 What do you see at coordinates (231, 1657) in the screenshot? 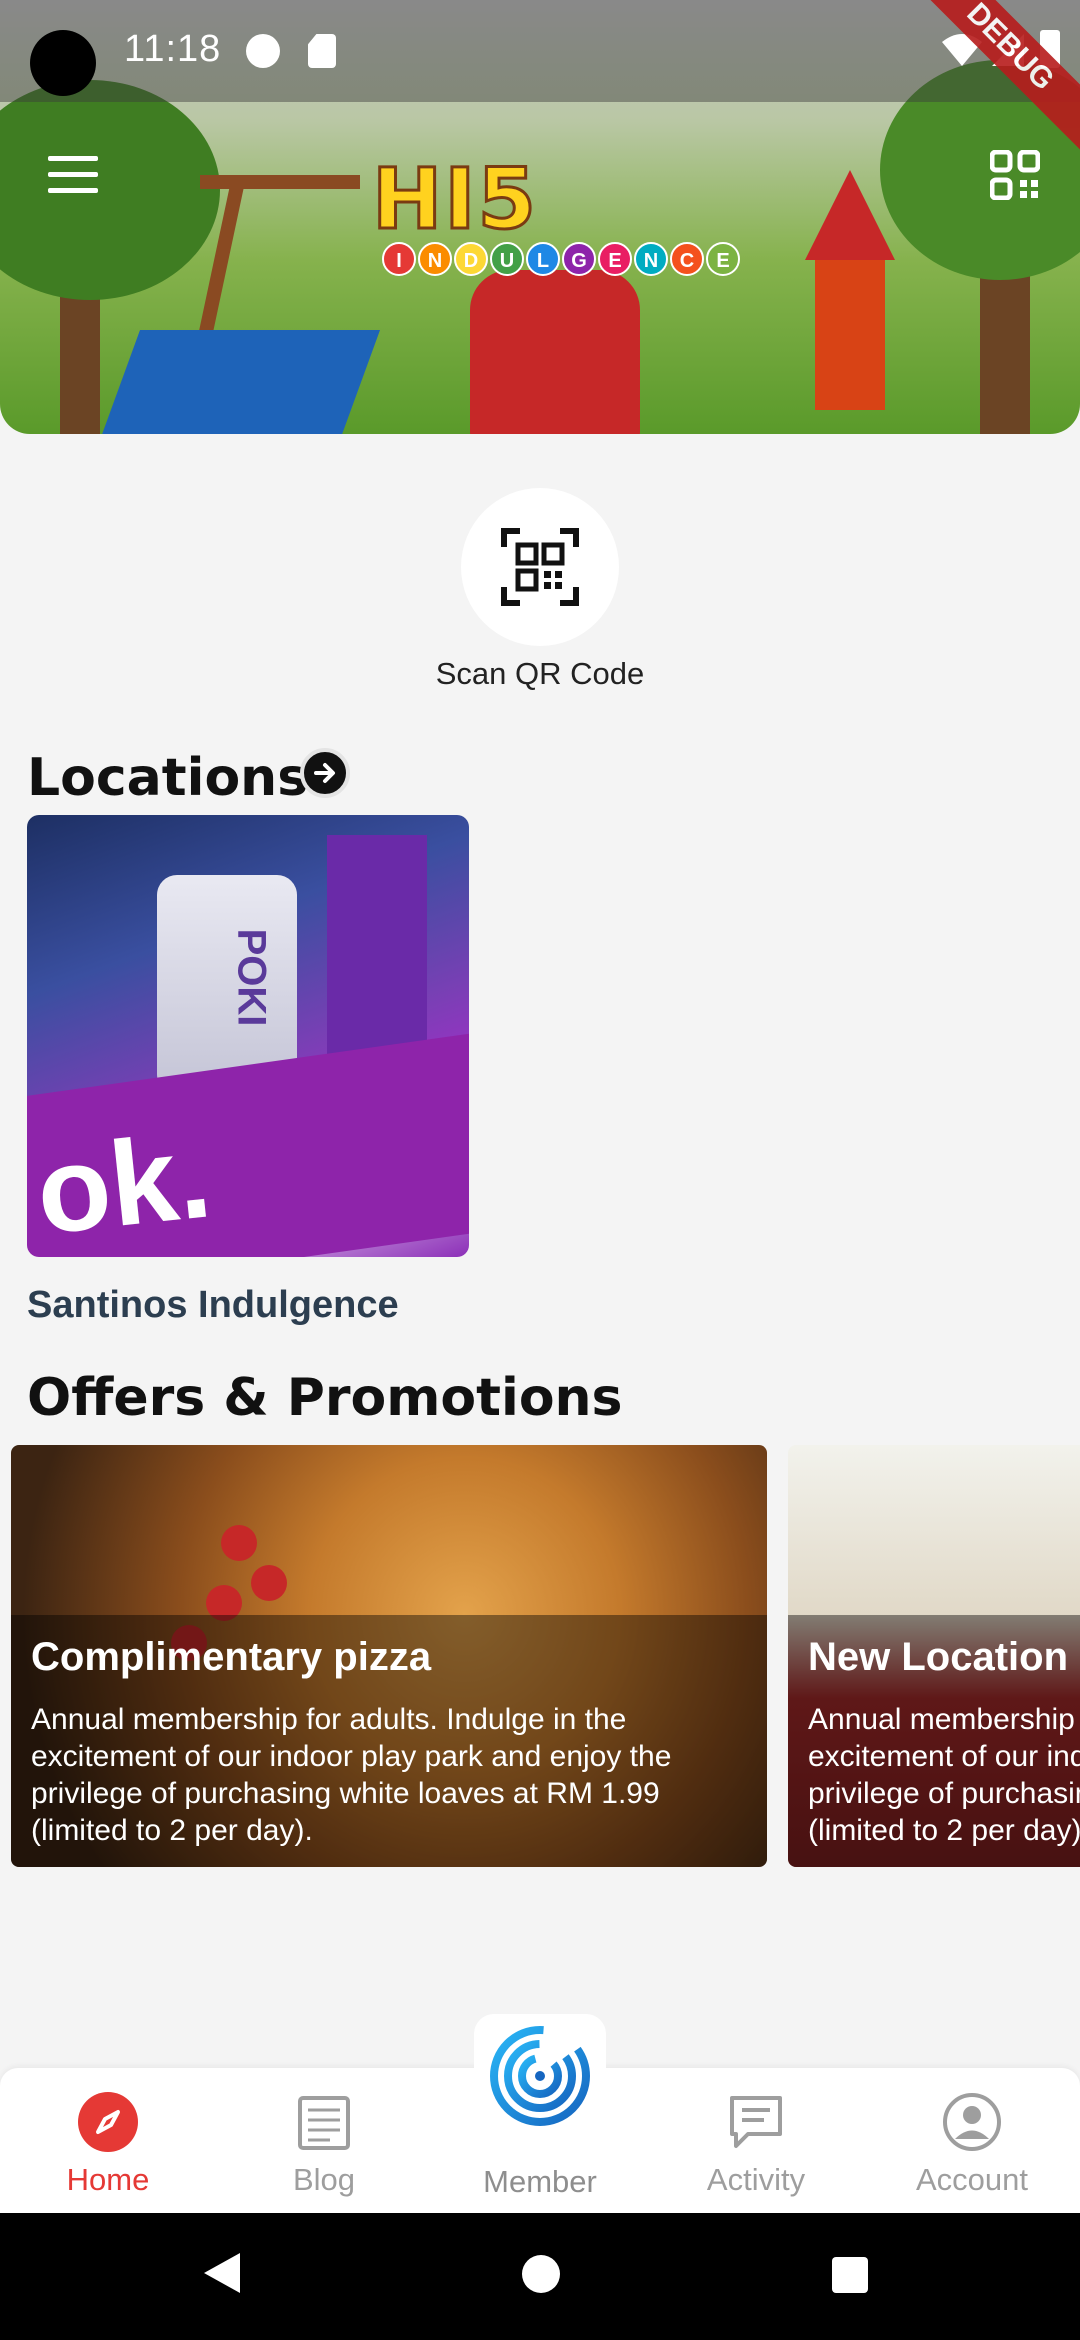
I see `offer-title: Complimentary pizza` at bounding box center [231, 1657].